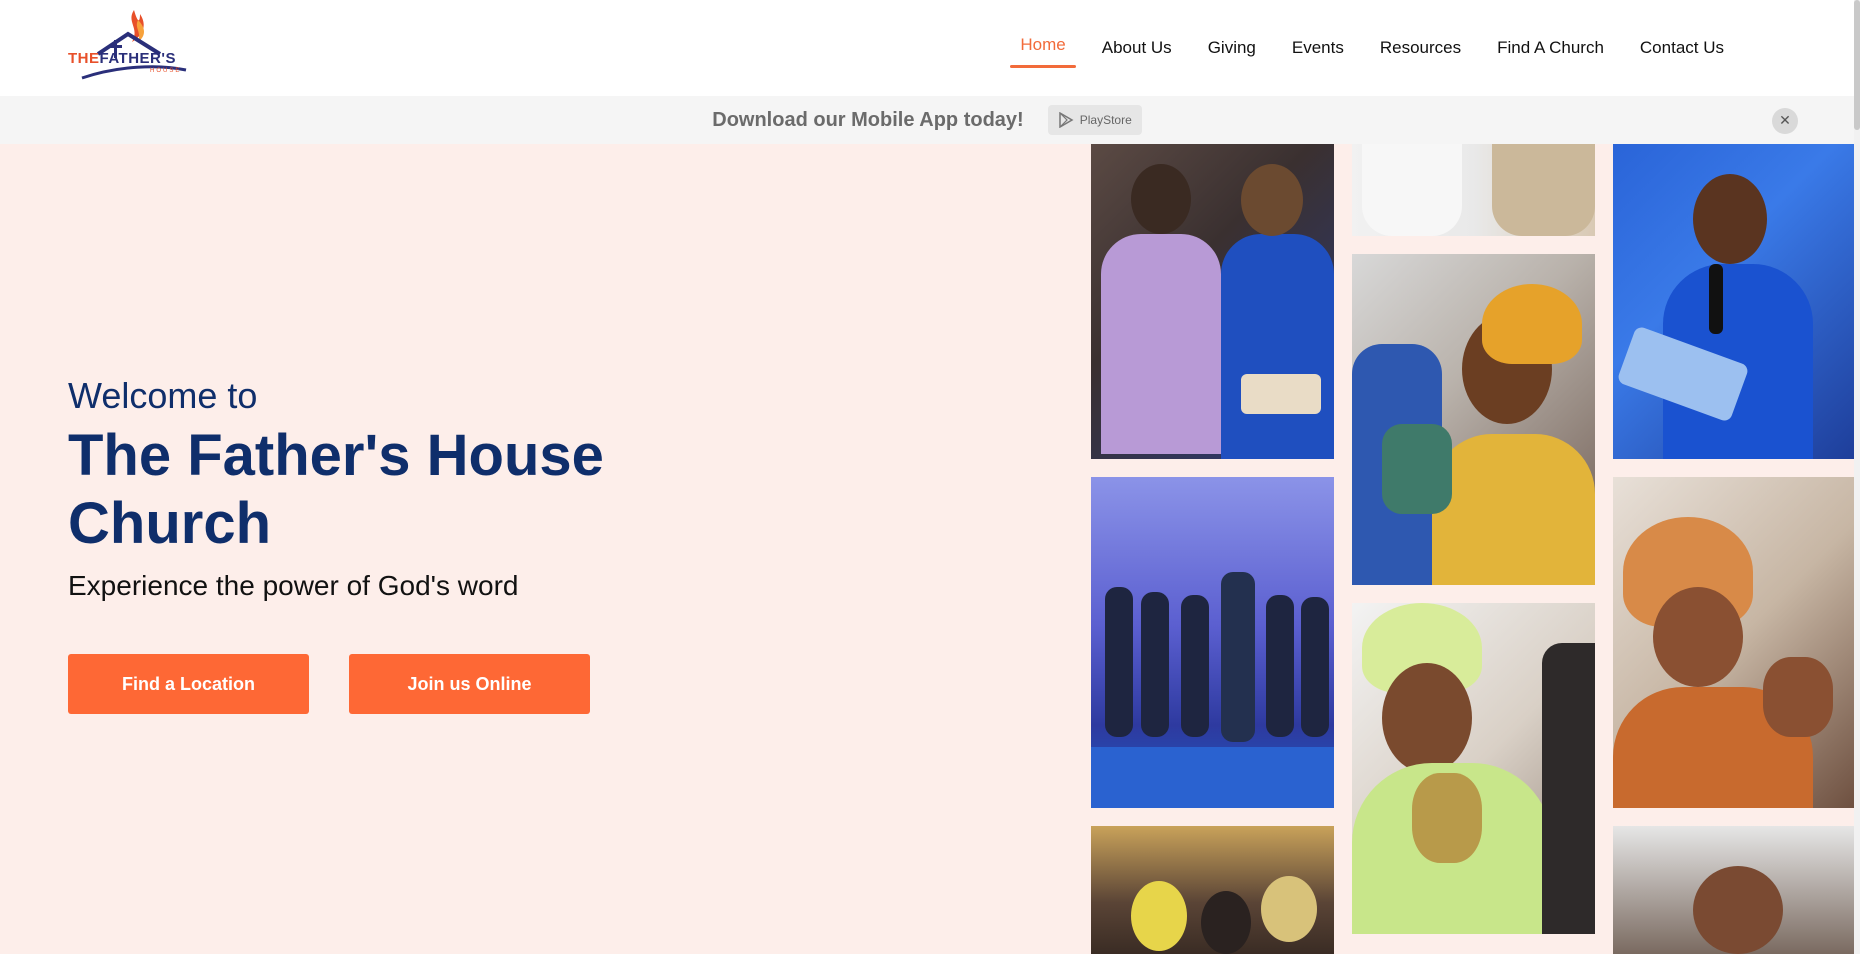  I want to click on gallery-photo-pastor-preaching, so click(1733, 301).